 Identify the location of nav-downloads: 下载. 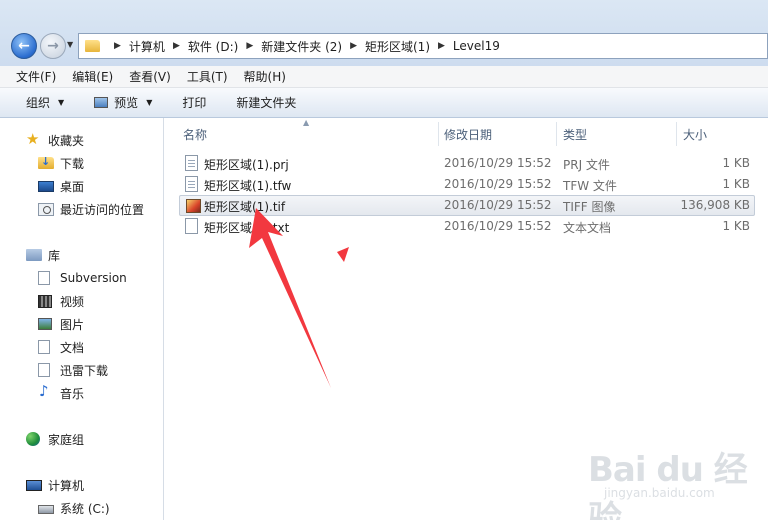
(61, 163).